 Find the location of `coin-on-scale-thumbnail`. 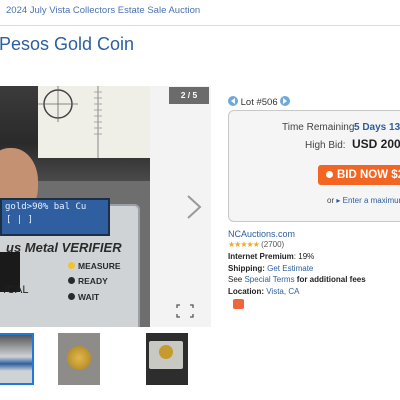

coin-on-scale-thumbnail is located at coordinates (166, 352).